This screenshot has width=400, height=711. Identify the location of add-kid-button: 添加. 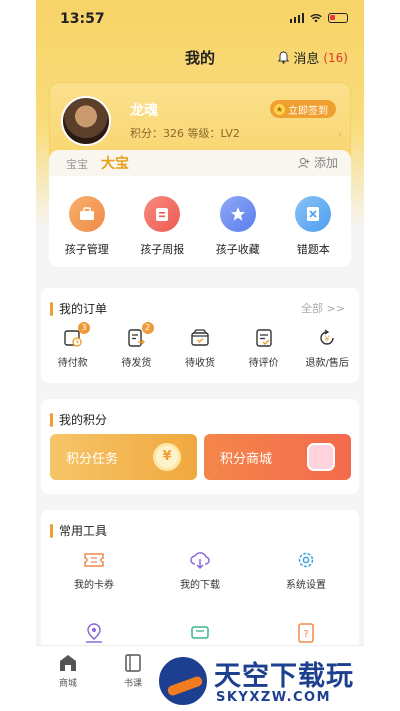
(318, 162).